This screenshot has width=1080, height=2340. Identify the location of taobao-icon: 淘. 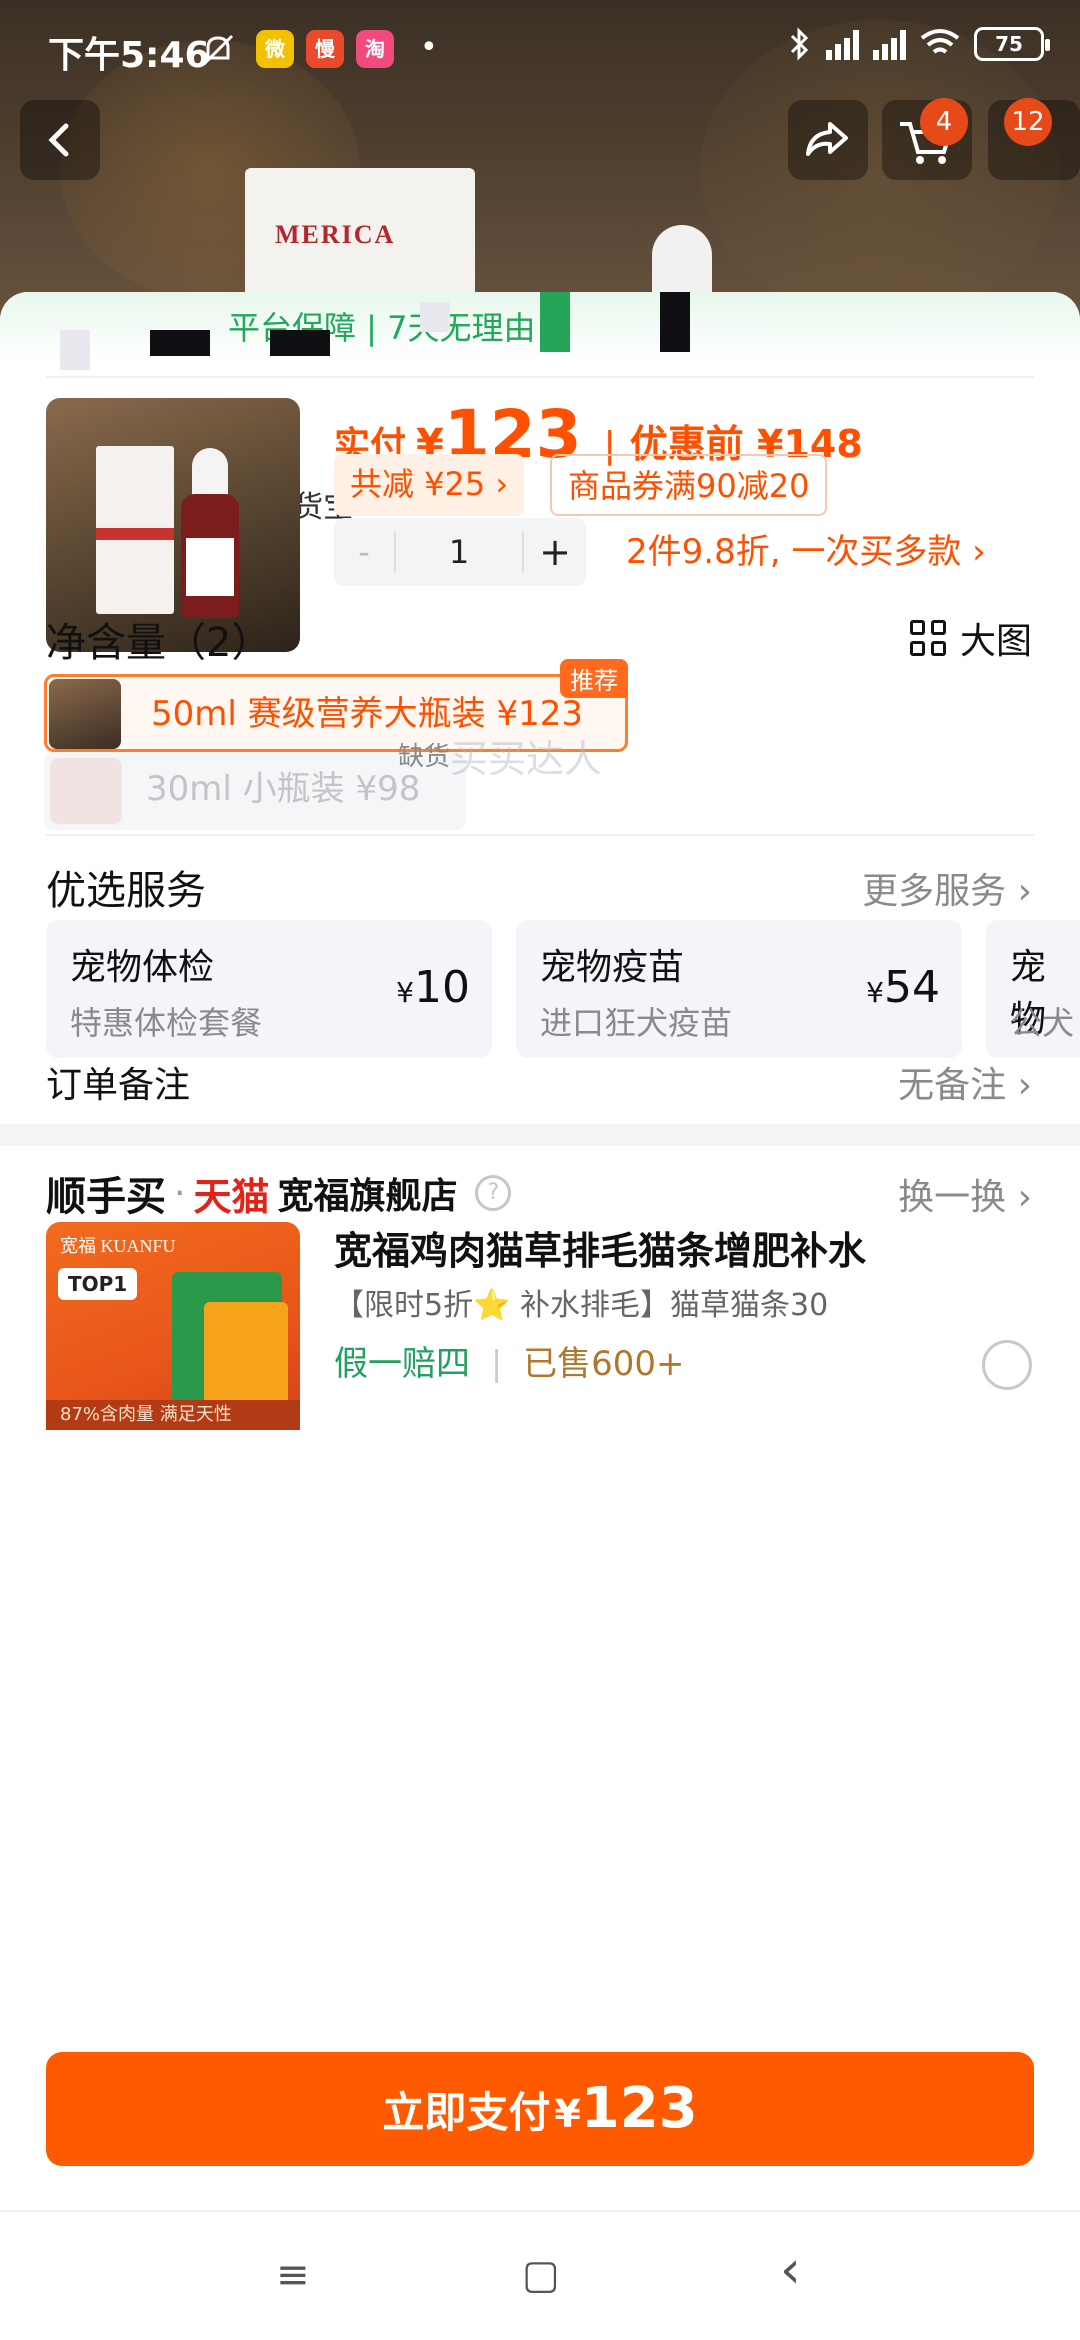
(375, 49).